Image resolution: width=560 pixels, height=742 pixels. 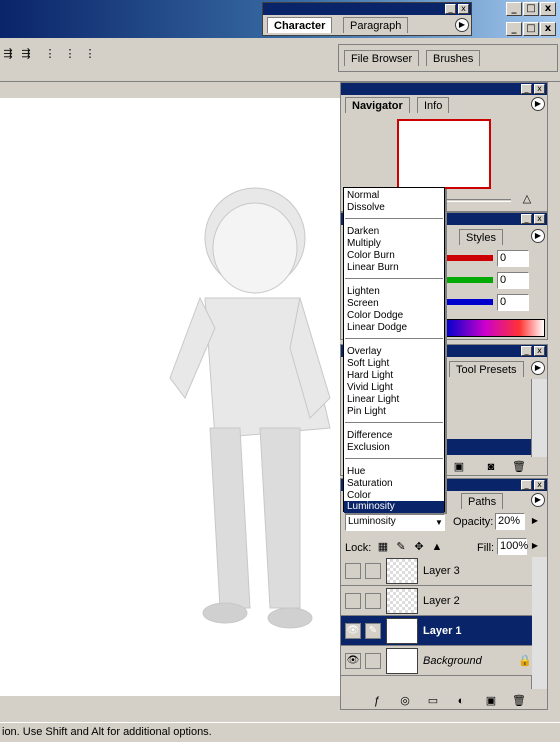 I want to click on blend-mode-option: Pin Light, so click(x=394, y=412).